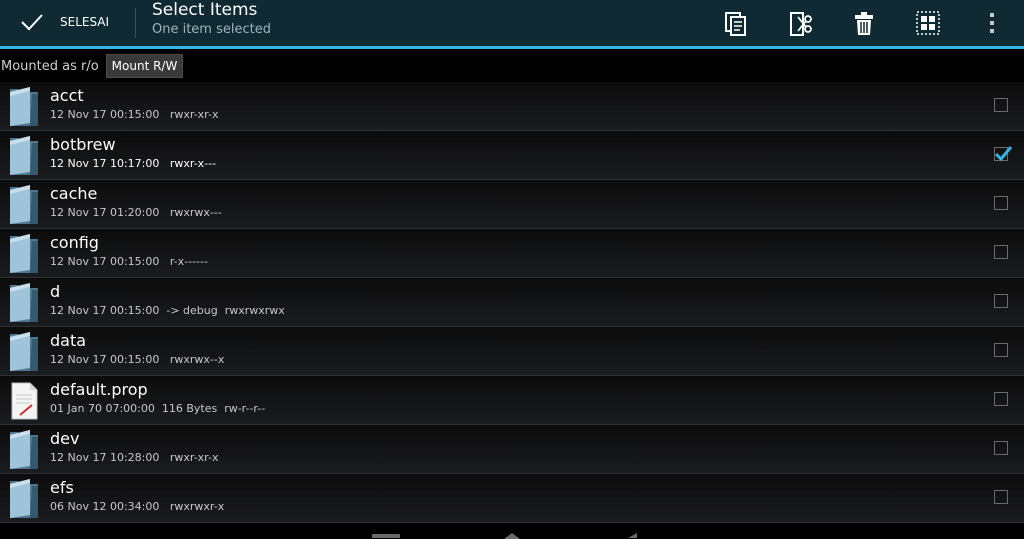 The height and width of the screenshot is (539, 1024). What do you see at coordinates (386, 536) in the screenshot?
I see `recent-apps-icon` at bounding box center [386, 536].